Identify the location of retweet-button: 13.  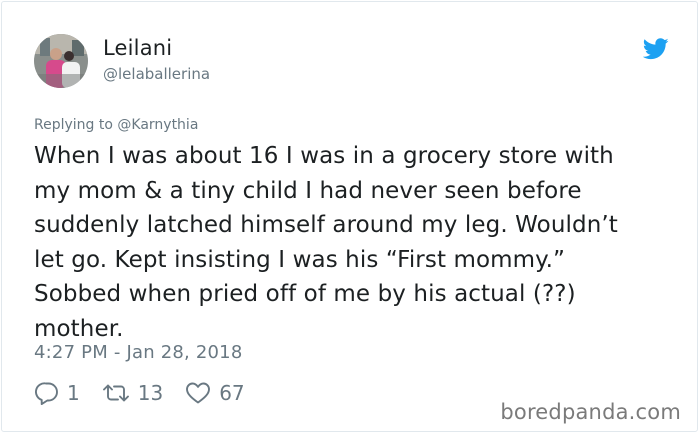
(132, 393).